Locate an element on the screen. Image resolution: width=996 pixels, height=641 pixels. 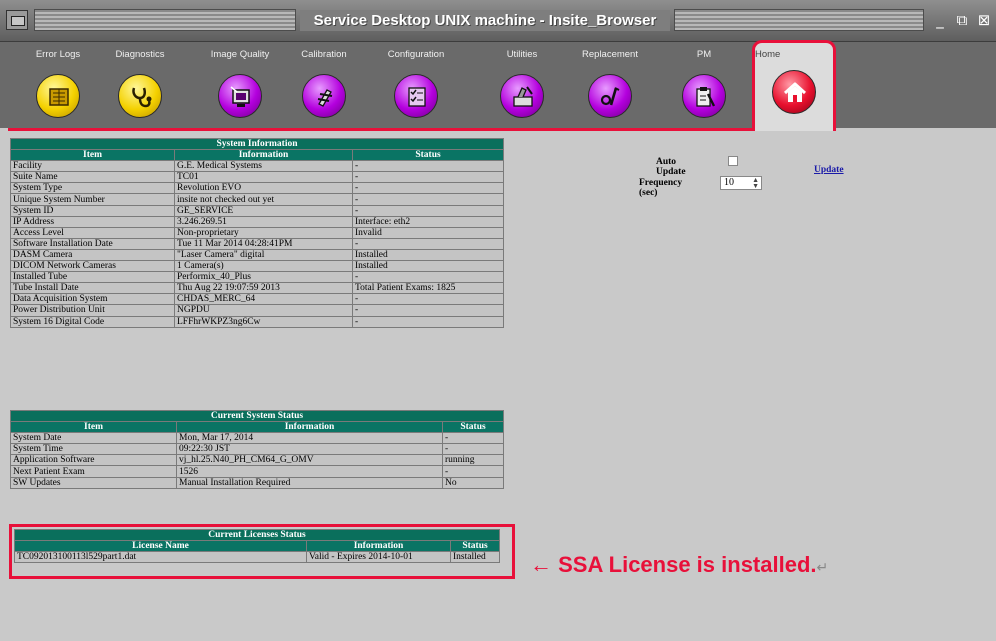
toolbar-item-image-quality: Image Quality is located at coordinates (240, 87).